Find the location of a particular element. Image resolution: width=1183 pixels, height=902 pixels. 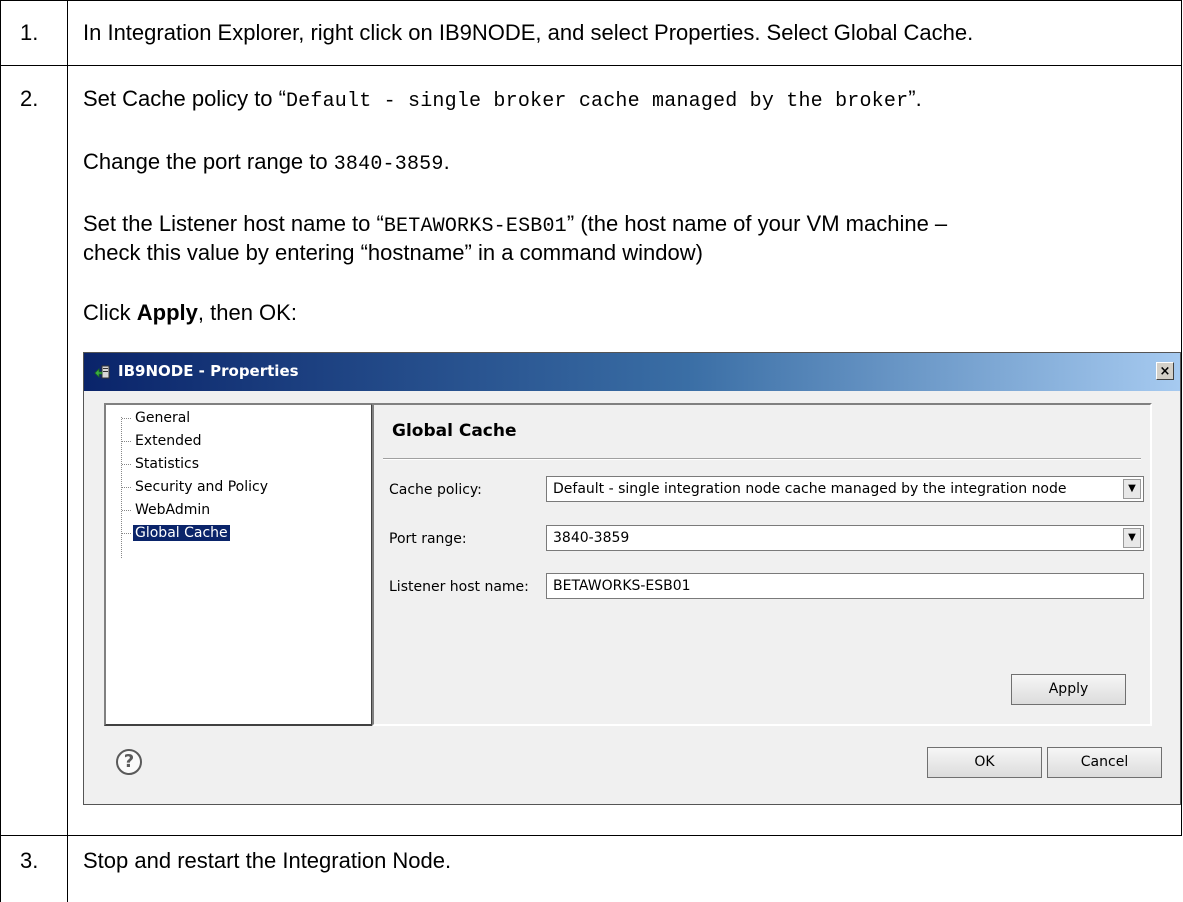

apply-instruction-prefix: Click is located at coordinates (110, 312).